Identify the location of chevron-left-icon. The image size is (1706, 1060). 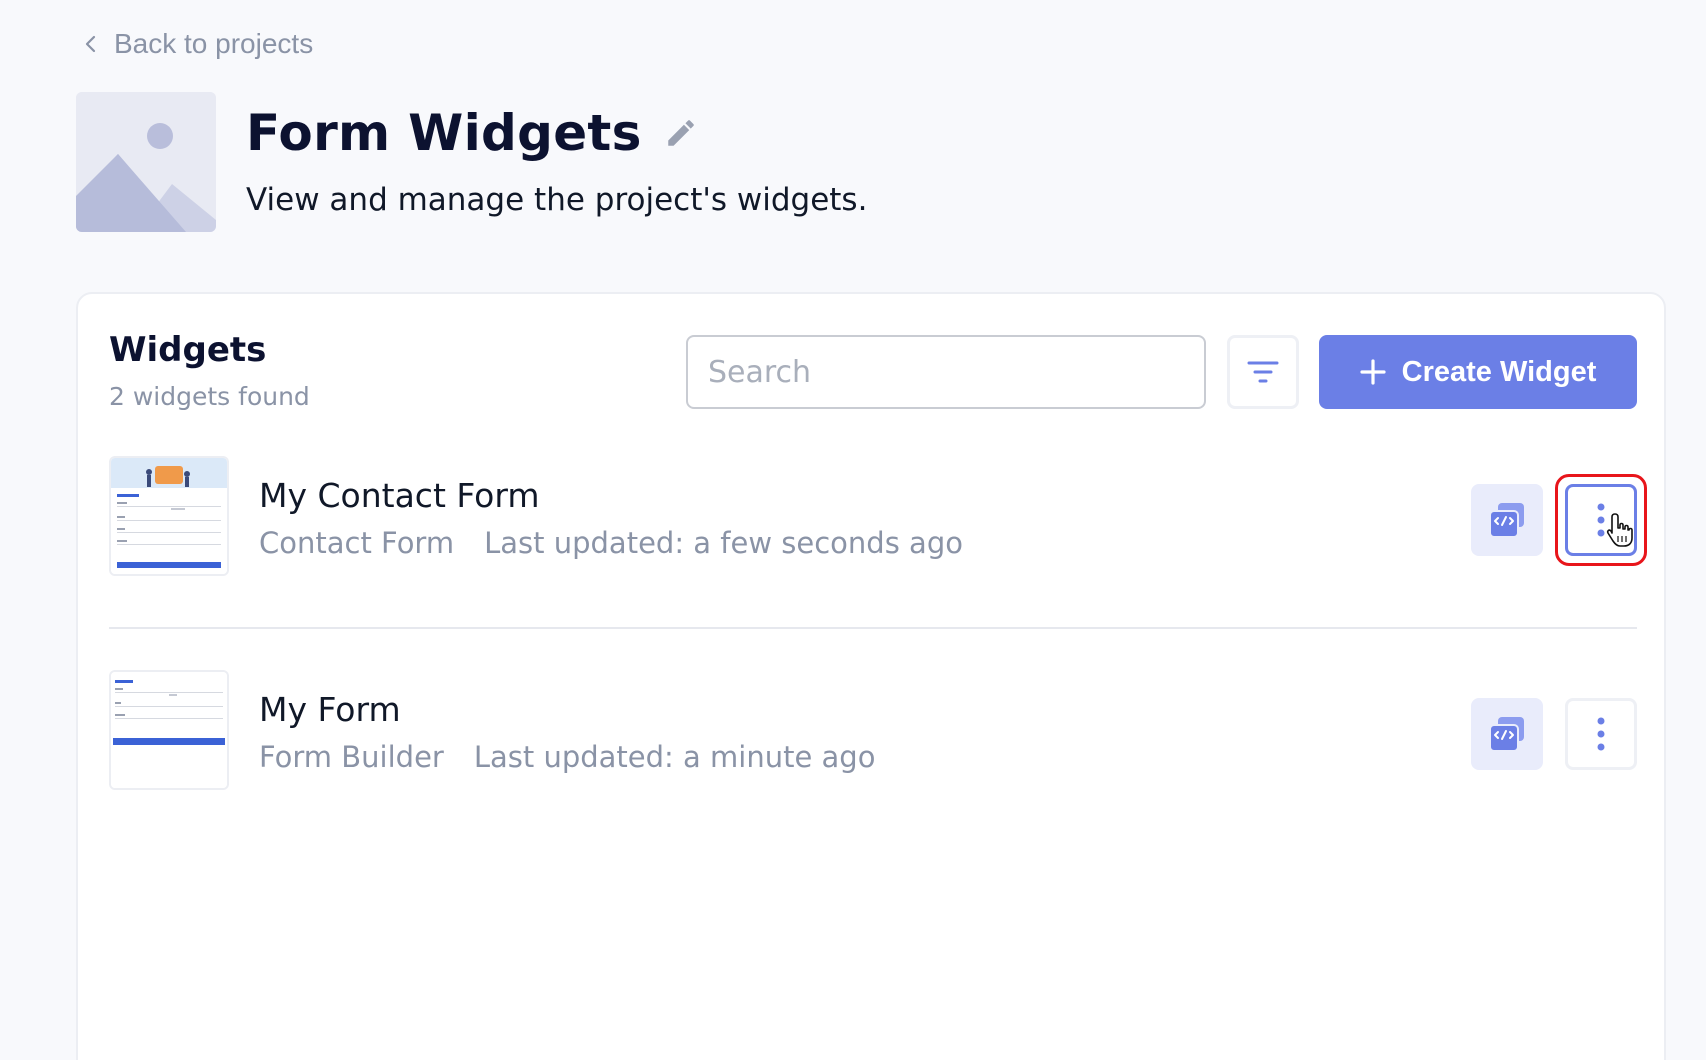
(90, 44).